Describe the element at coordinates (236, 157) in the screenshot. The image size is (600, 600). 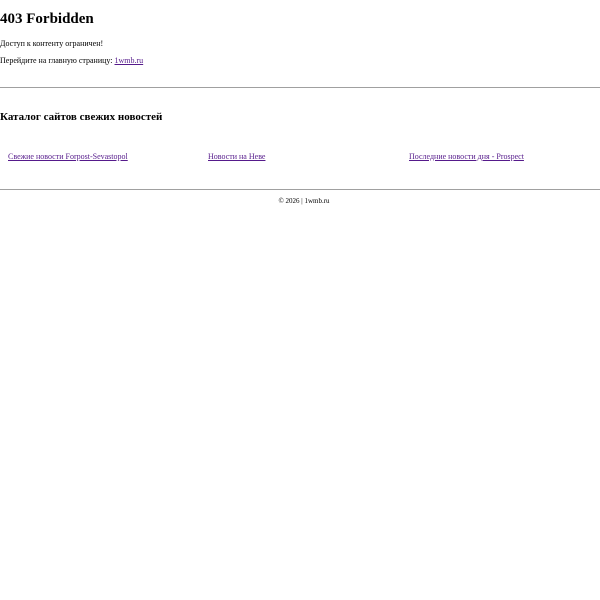
I see `catalog-link-novosti-na-neve: Новости на Неве` at that location.